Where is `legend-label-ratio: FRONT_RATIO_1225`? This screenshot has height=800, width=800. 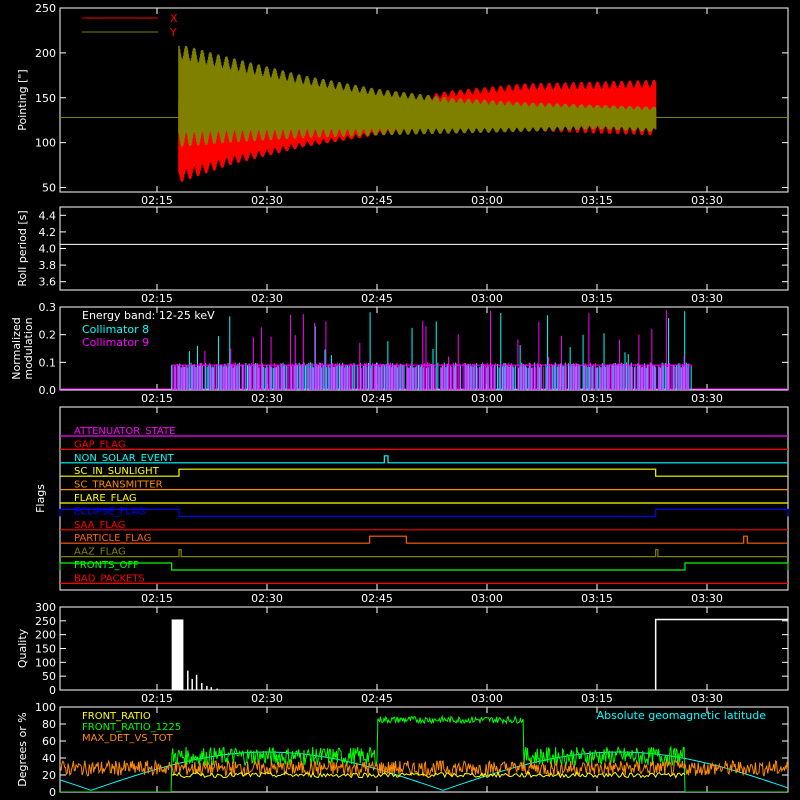
legend-label-ratio: FRONT_RATIO_1225 is located at coordinates (131, 727).